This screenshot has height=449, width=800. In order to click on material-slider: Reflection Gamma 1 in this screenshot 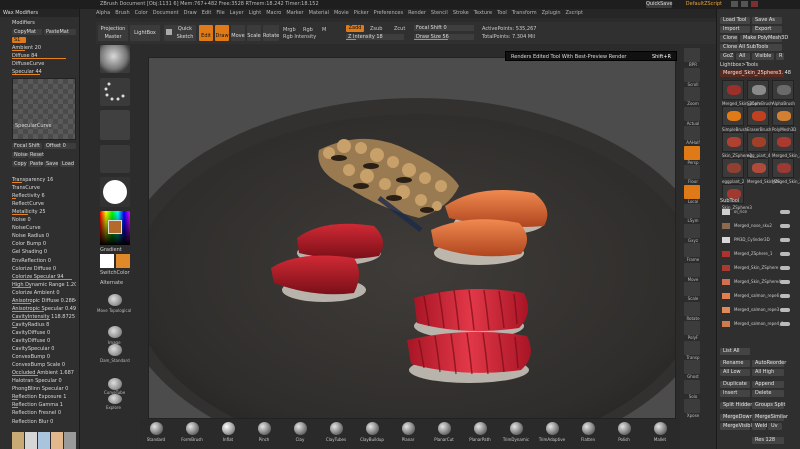, I will do `click(44, 405)`.